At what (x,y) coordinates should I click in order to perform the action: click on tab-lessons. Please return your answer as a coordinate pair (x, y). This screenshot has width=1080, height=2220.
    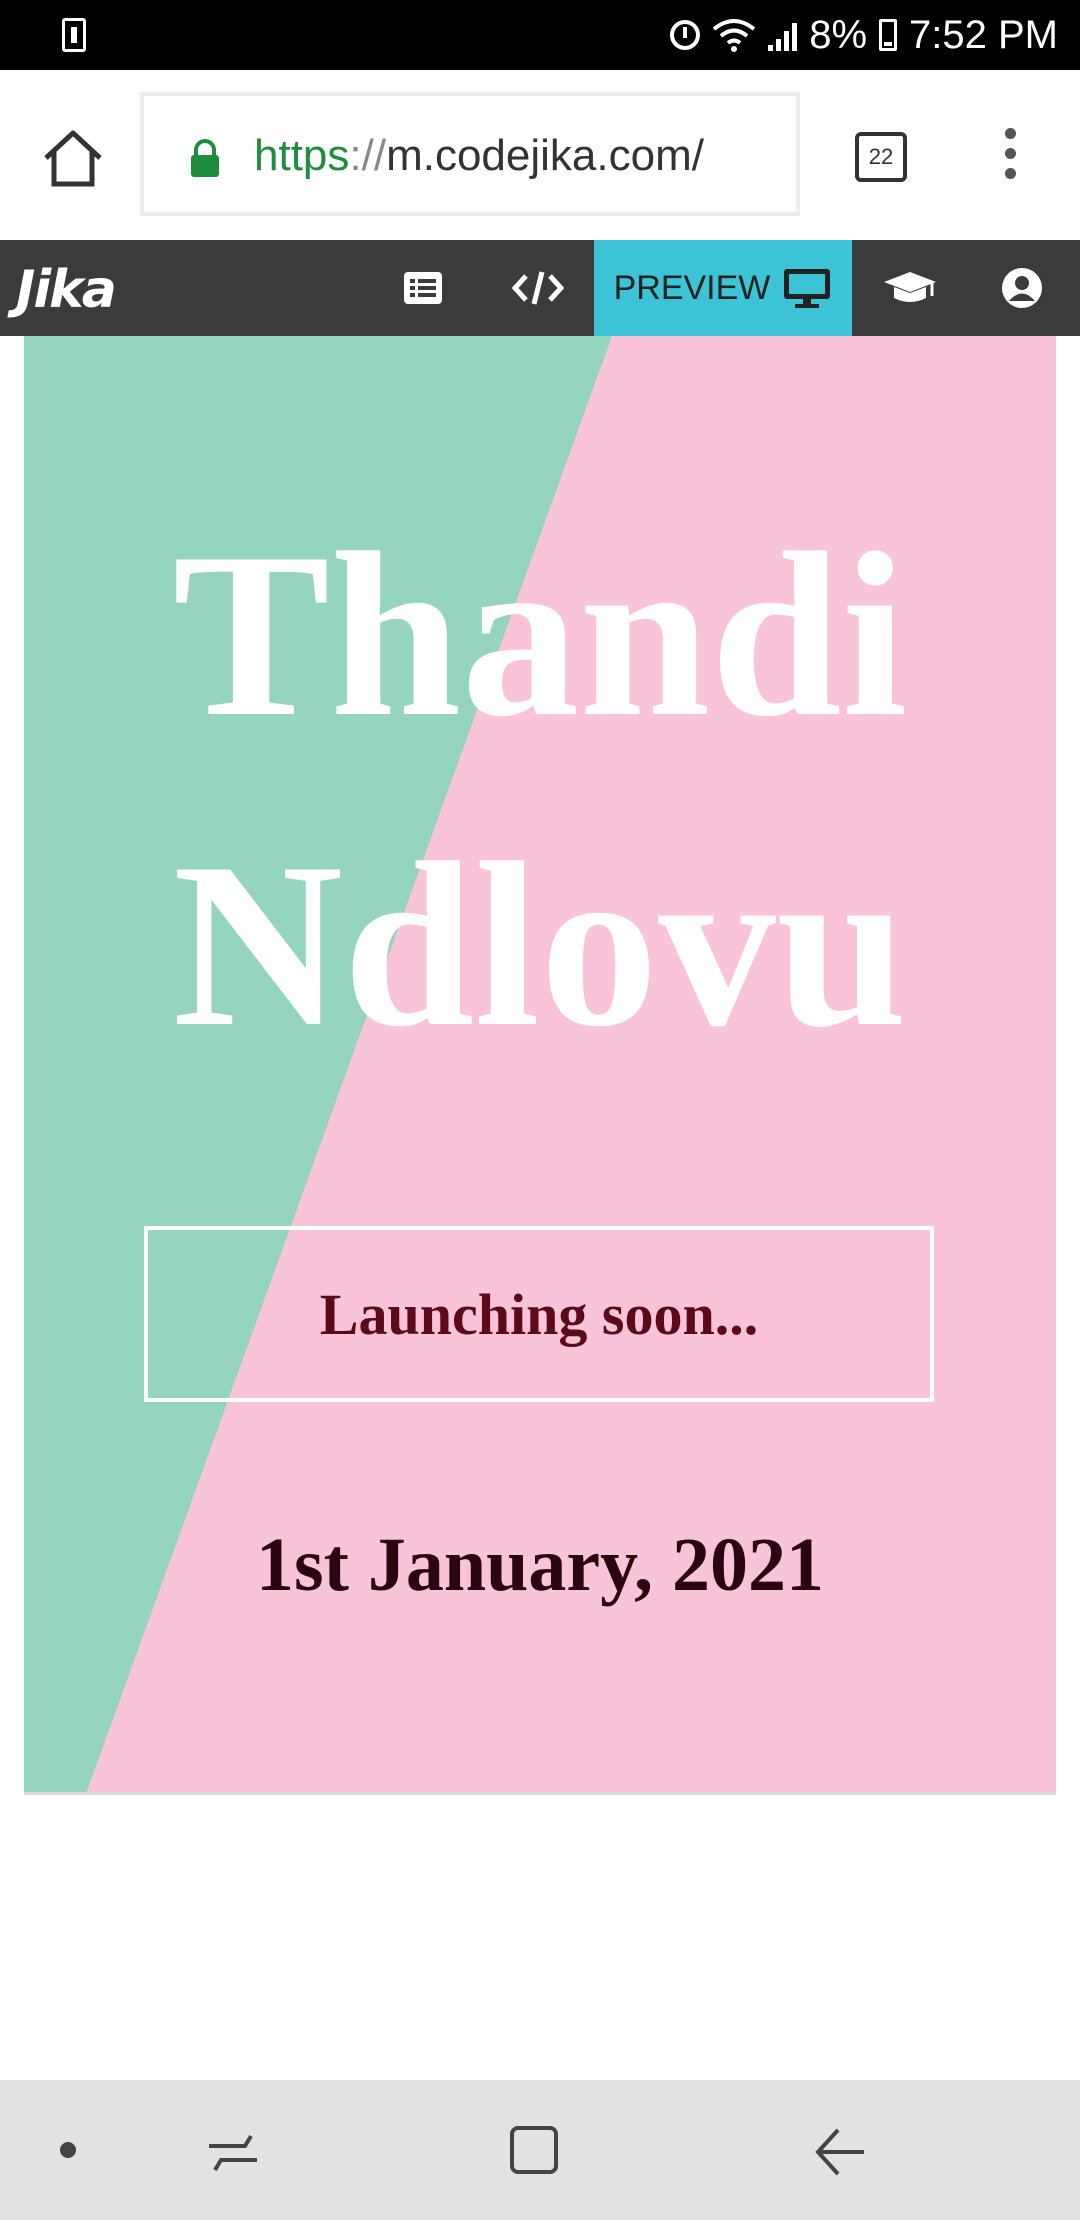
    Looking at the image, I should click on (423, 288).